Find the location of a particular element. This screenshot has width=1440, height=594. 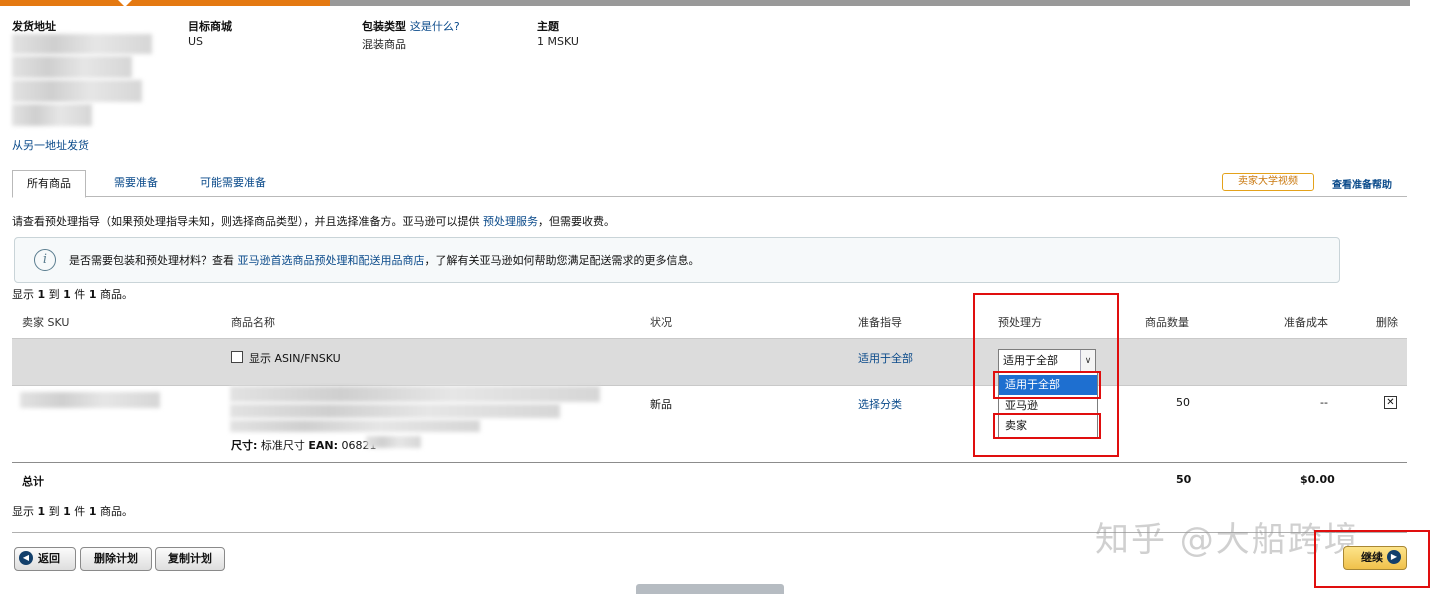

packing-type-label-text: 包装类型 is located at coordinates (384, 26).